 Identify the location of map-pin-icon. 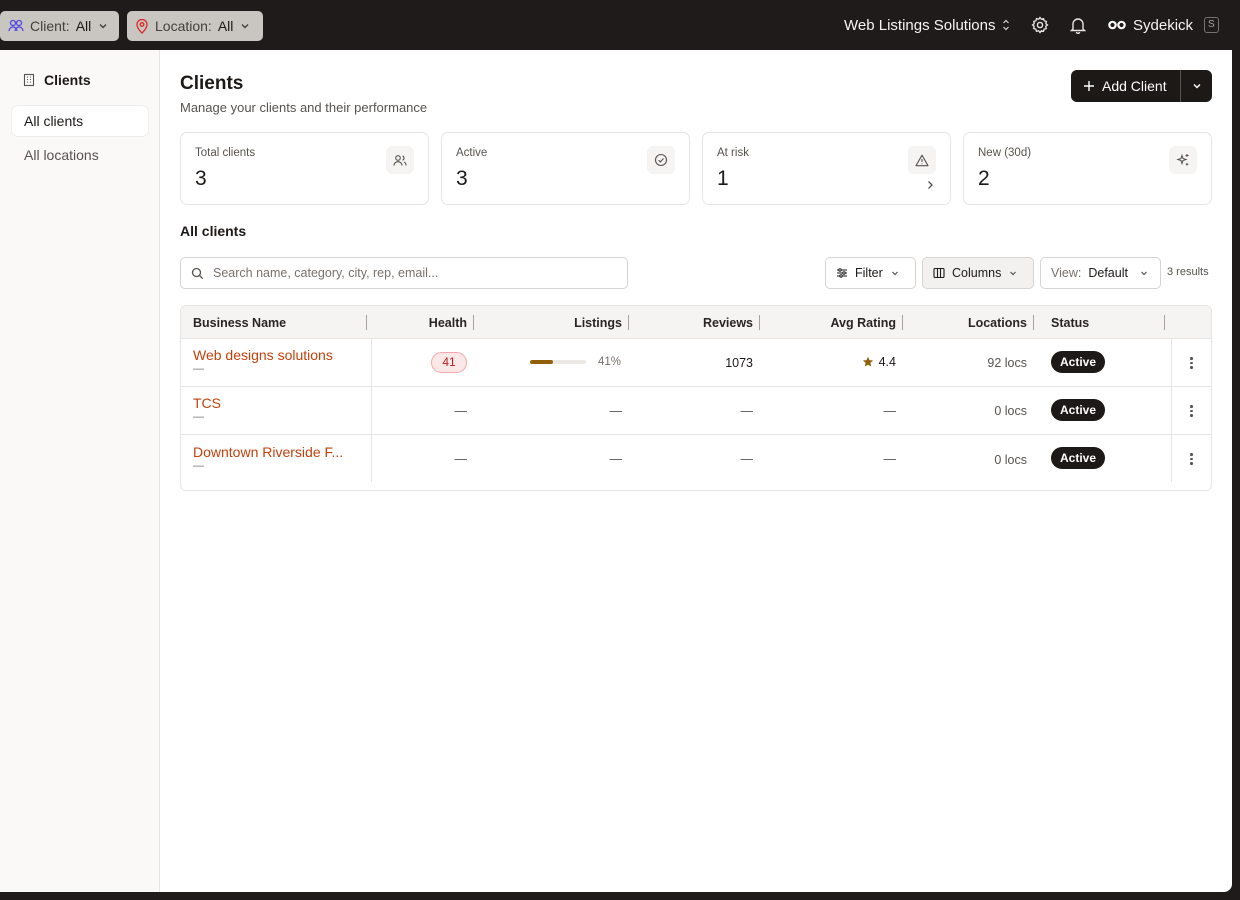
(142, 26).